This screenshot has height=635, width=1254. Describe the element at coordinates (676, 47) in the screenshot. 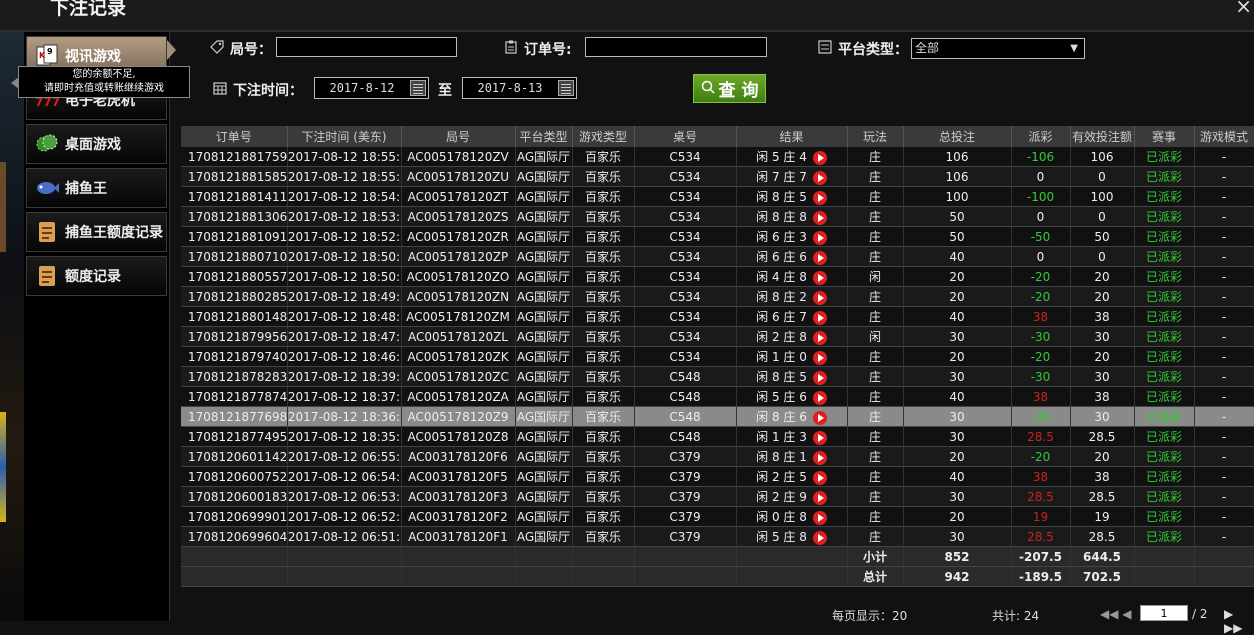

I see `order-input` at that location.